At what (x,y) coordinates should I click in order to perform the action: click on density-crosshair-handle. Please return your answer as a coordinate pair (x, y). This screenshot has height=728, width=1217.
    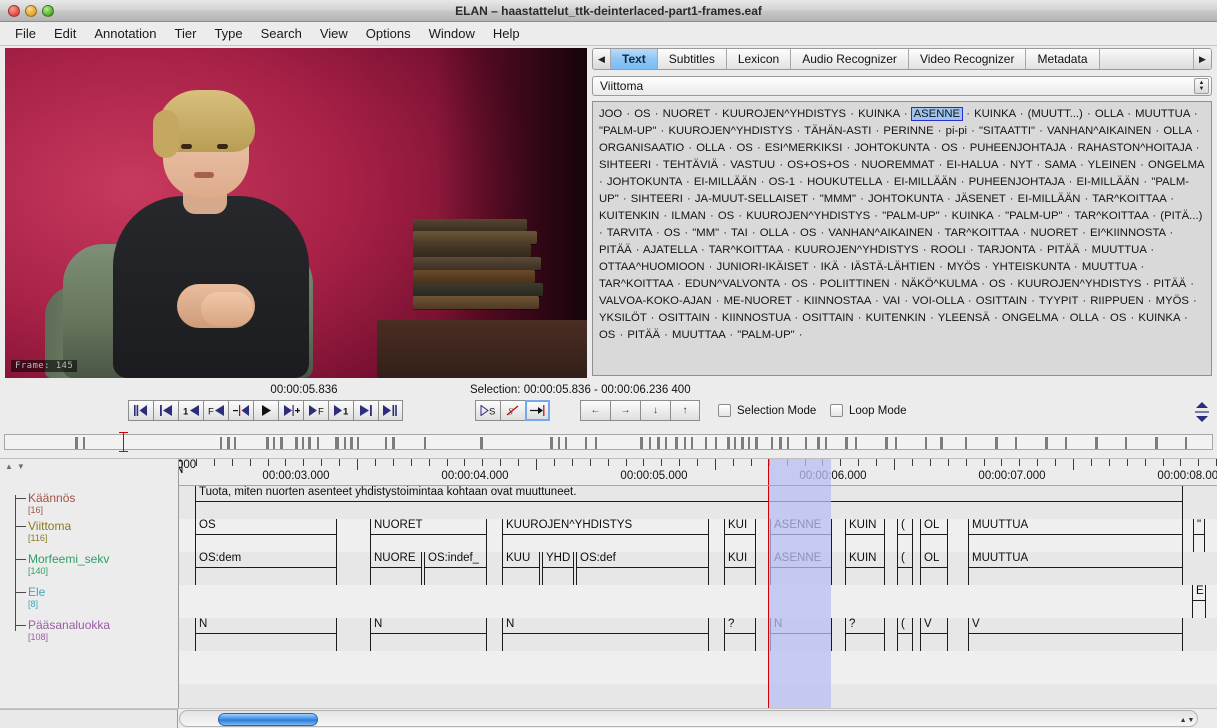
    Looking at the image, I should click on (123, 442).